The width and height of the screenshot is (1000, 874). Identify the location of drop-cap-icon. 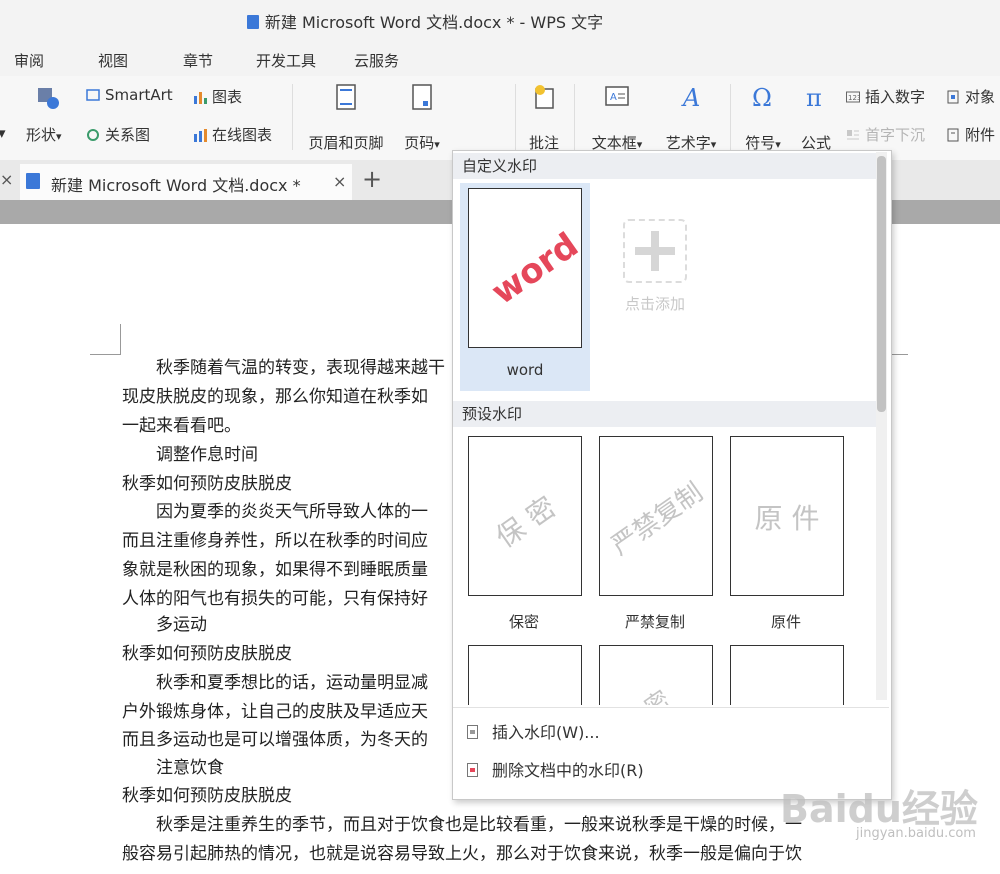
(853, 135).